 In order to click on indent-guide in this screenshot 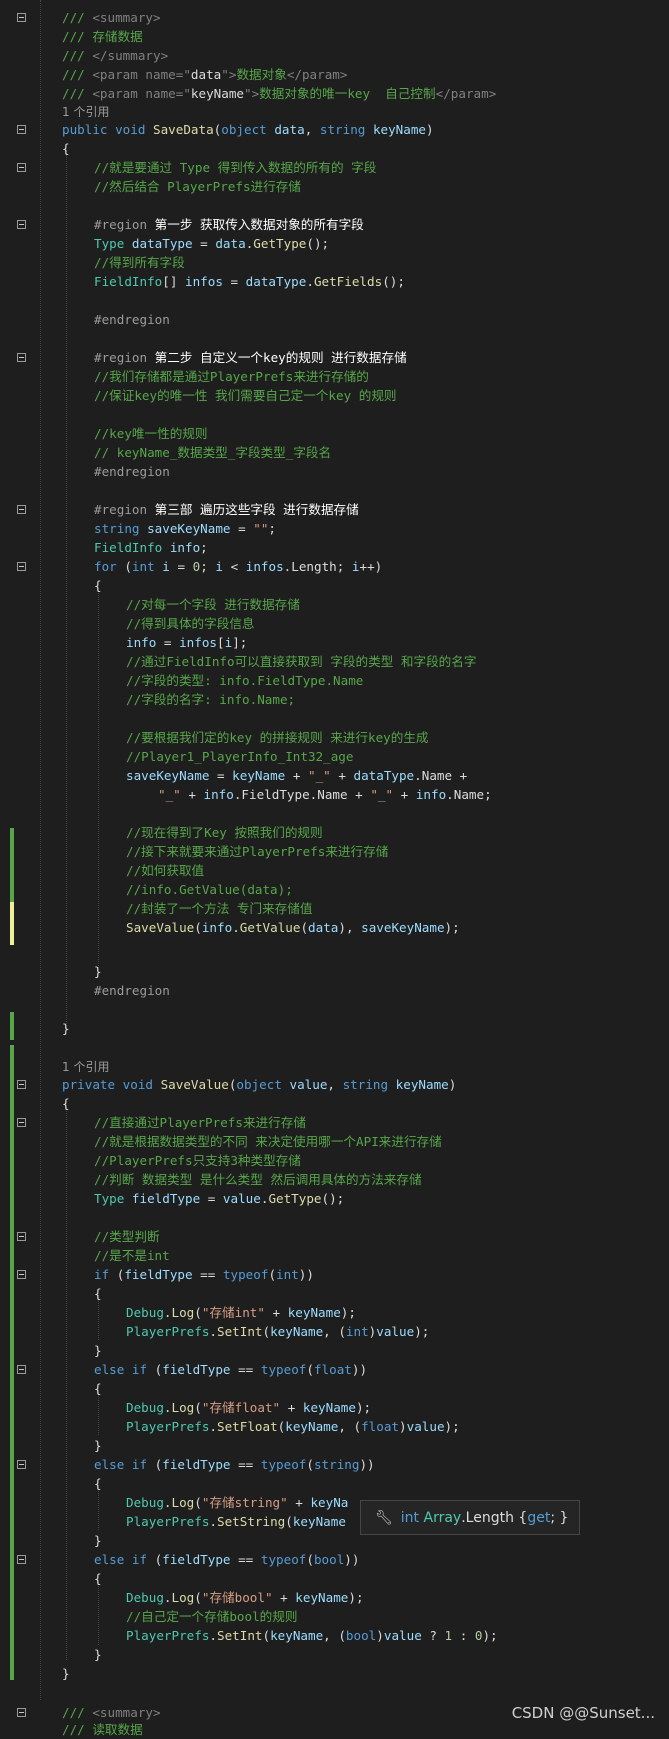, I will do `click(98, 1612)`.